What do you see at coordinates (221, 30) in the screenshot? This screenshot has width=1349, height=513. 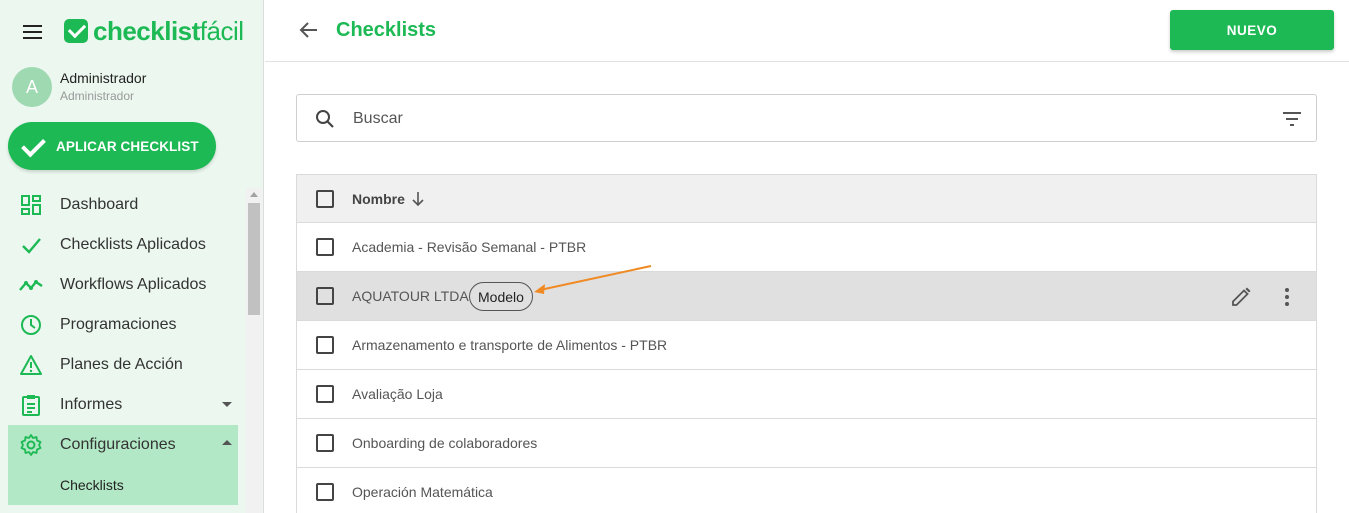 I see `logo-text-light: fácil` at bounding box center [221, 30].